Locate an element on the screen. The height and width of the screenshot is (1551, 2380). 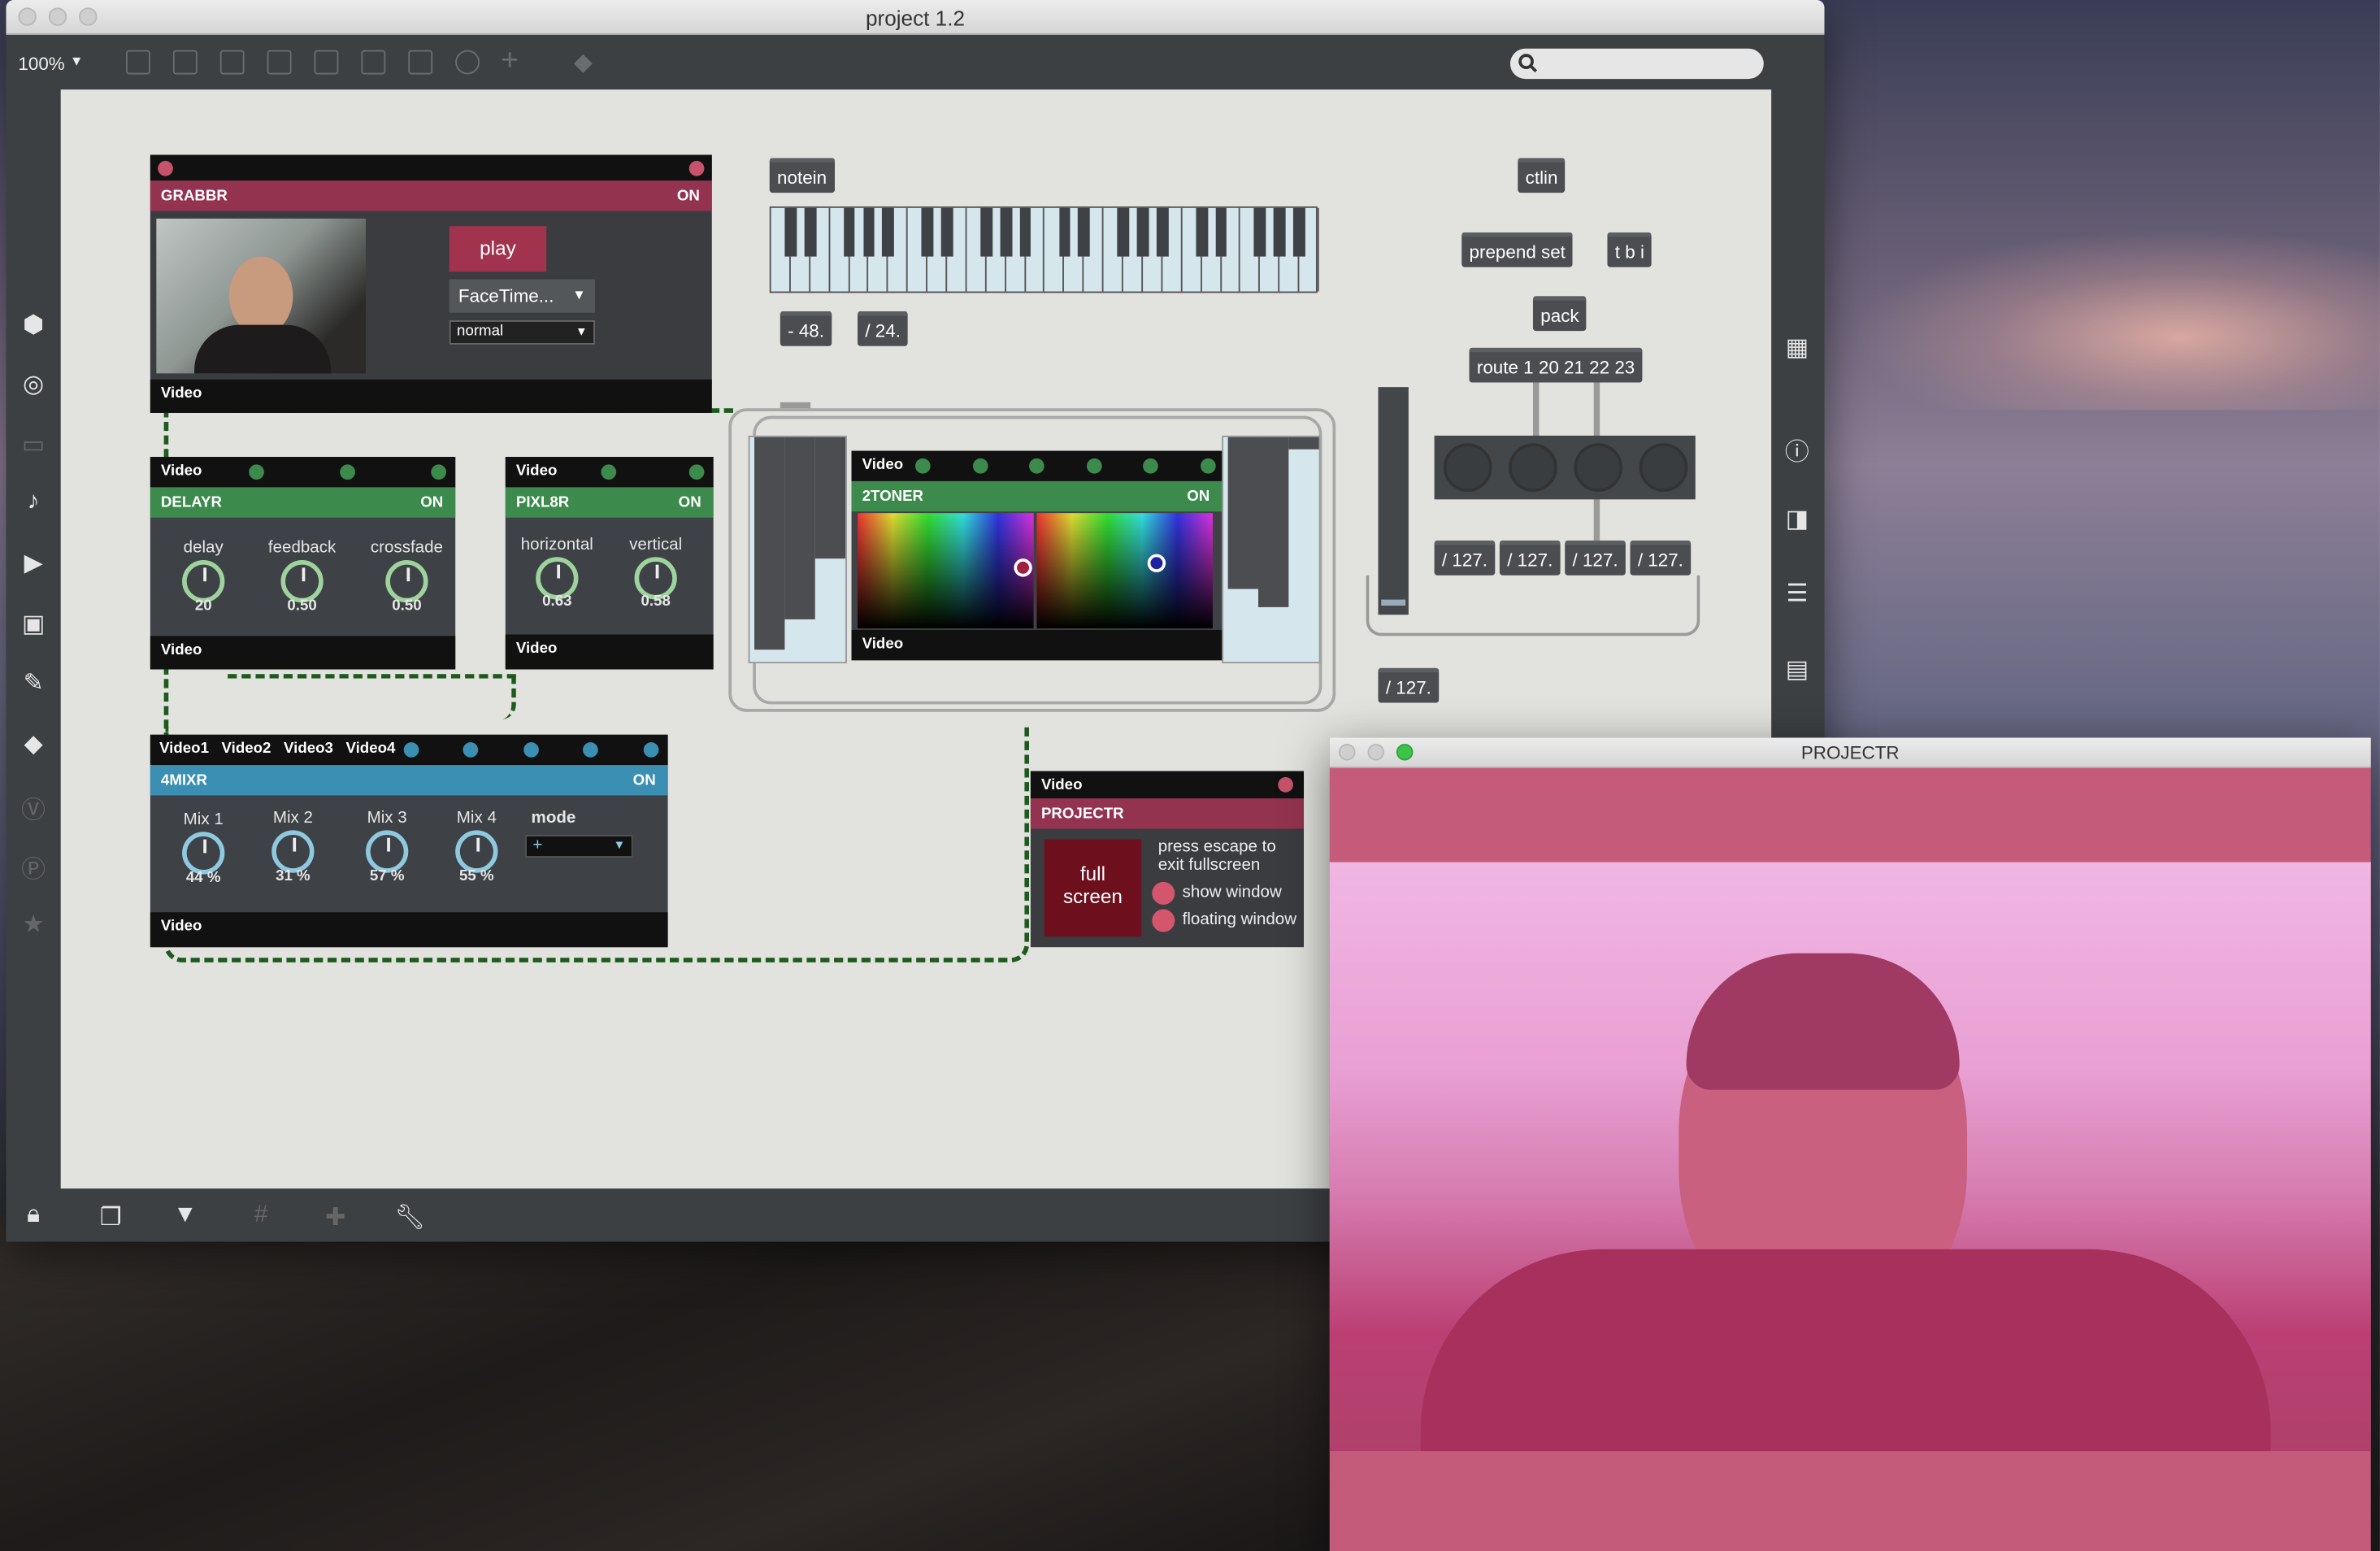
feedback-knob is located at coordinates (302, 581).